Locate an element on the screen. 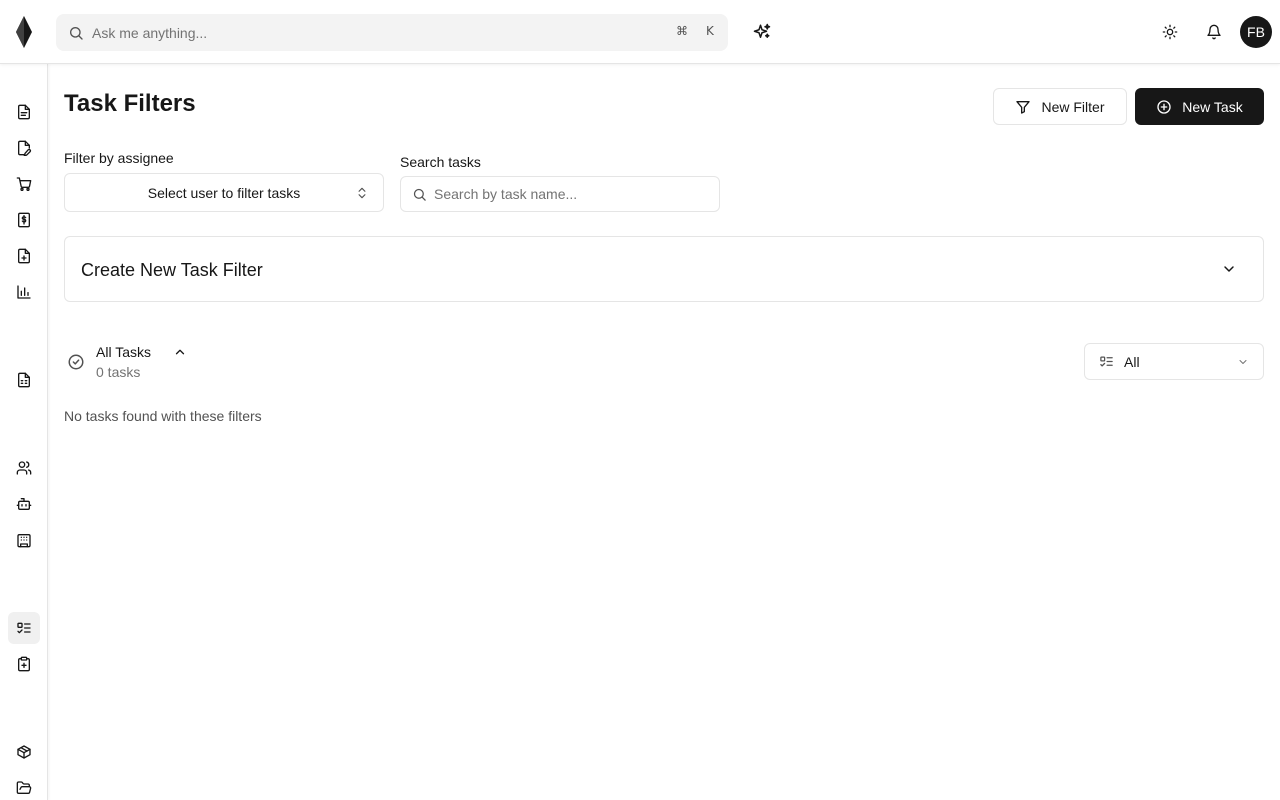 The image size is (1280, 800). new-filter-button: New Filter is located at coordinates (1060, 106).